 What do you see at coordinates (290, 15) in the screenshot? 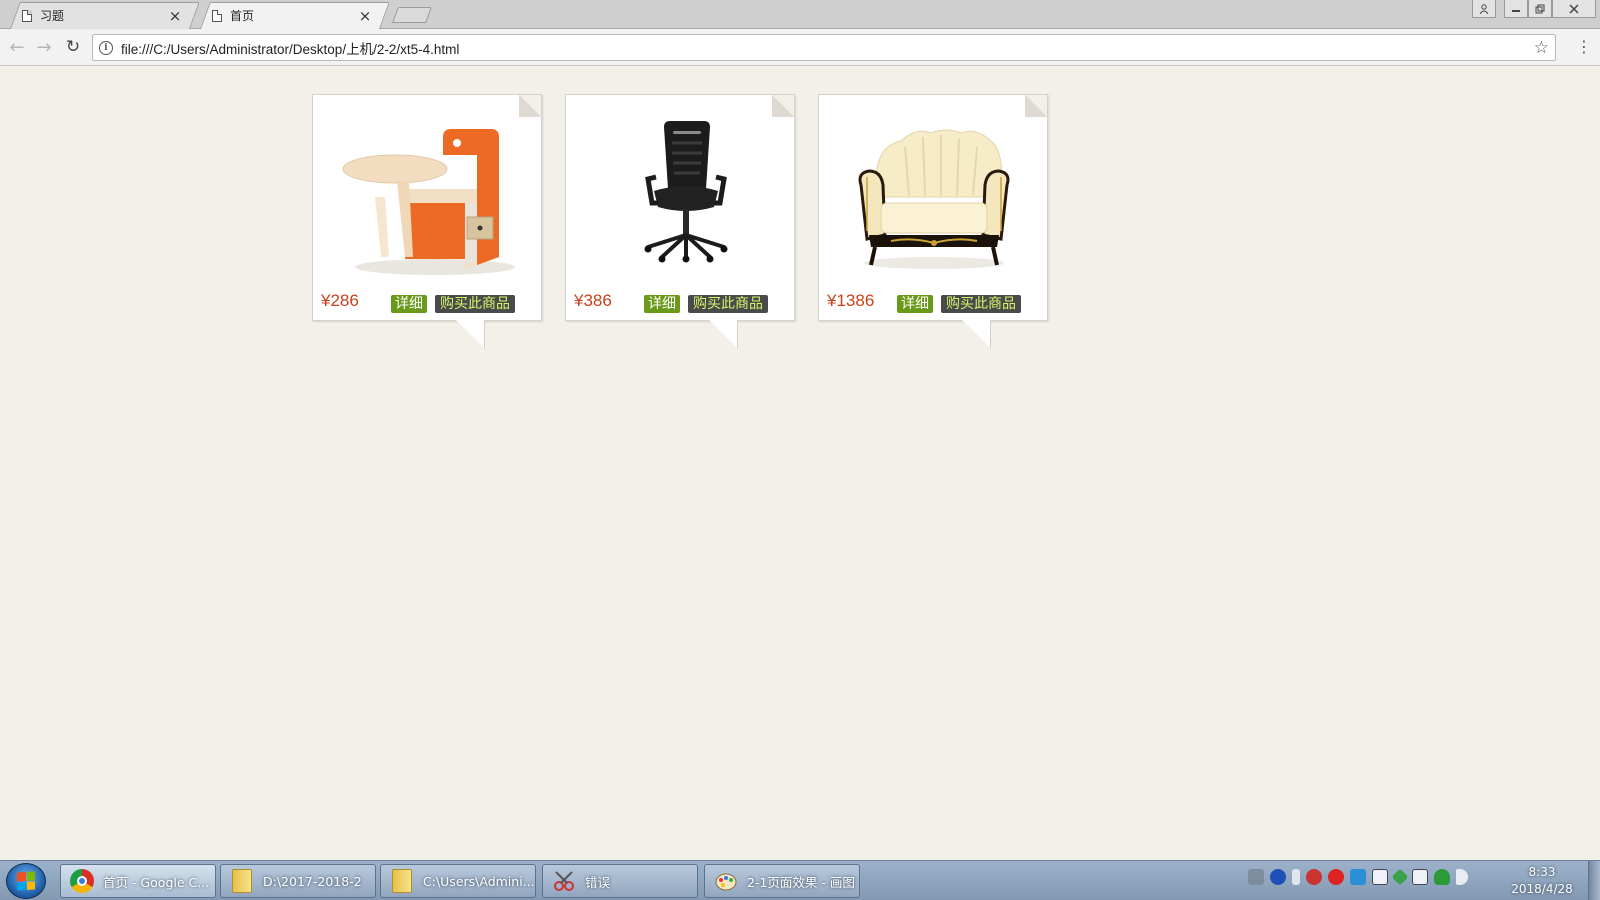
I see `tab-home: 首页 ×` at bounding box center [290, 15].